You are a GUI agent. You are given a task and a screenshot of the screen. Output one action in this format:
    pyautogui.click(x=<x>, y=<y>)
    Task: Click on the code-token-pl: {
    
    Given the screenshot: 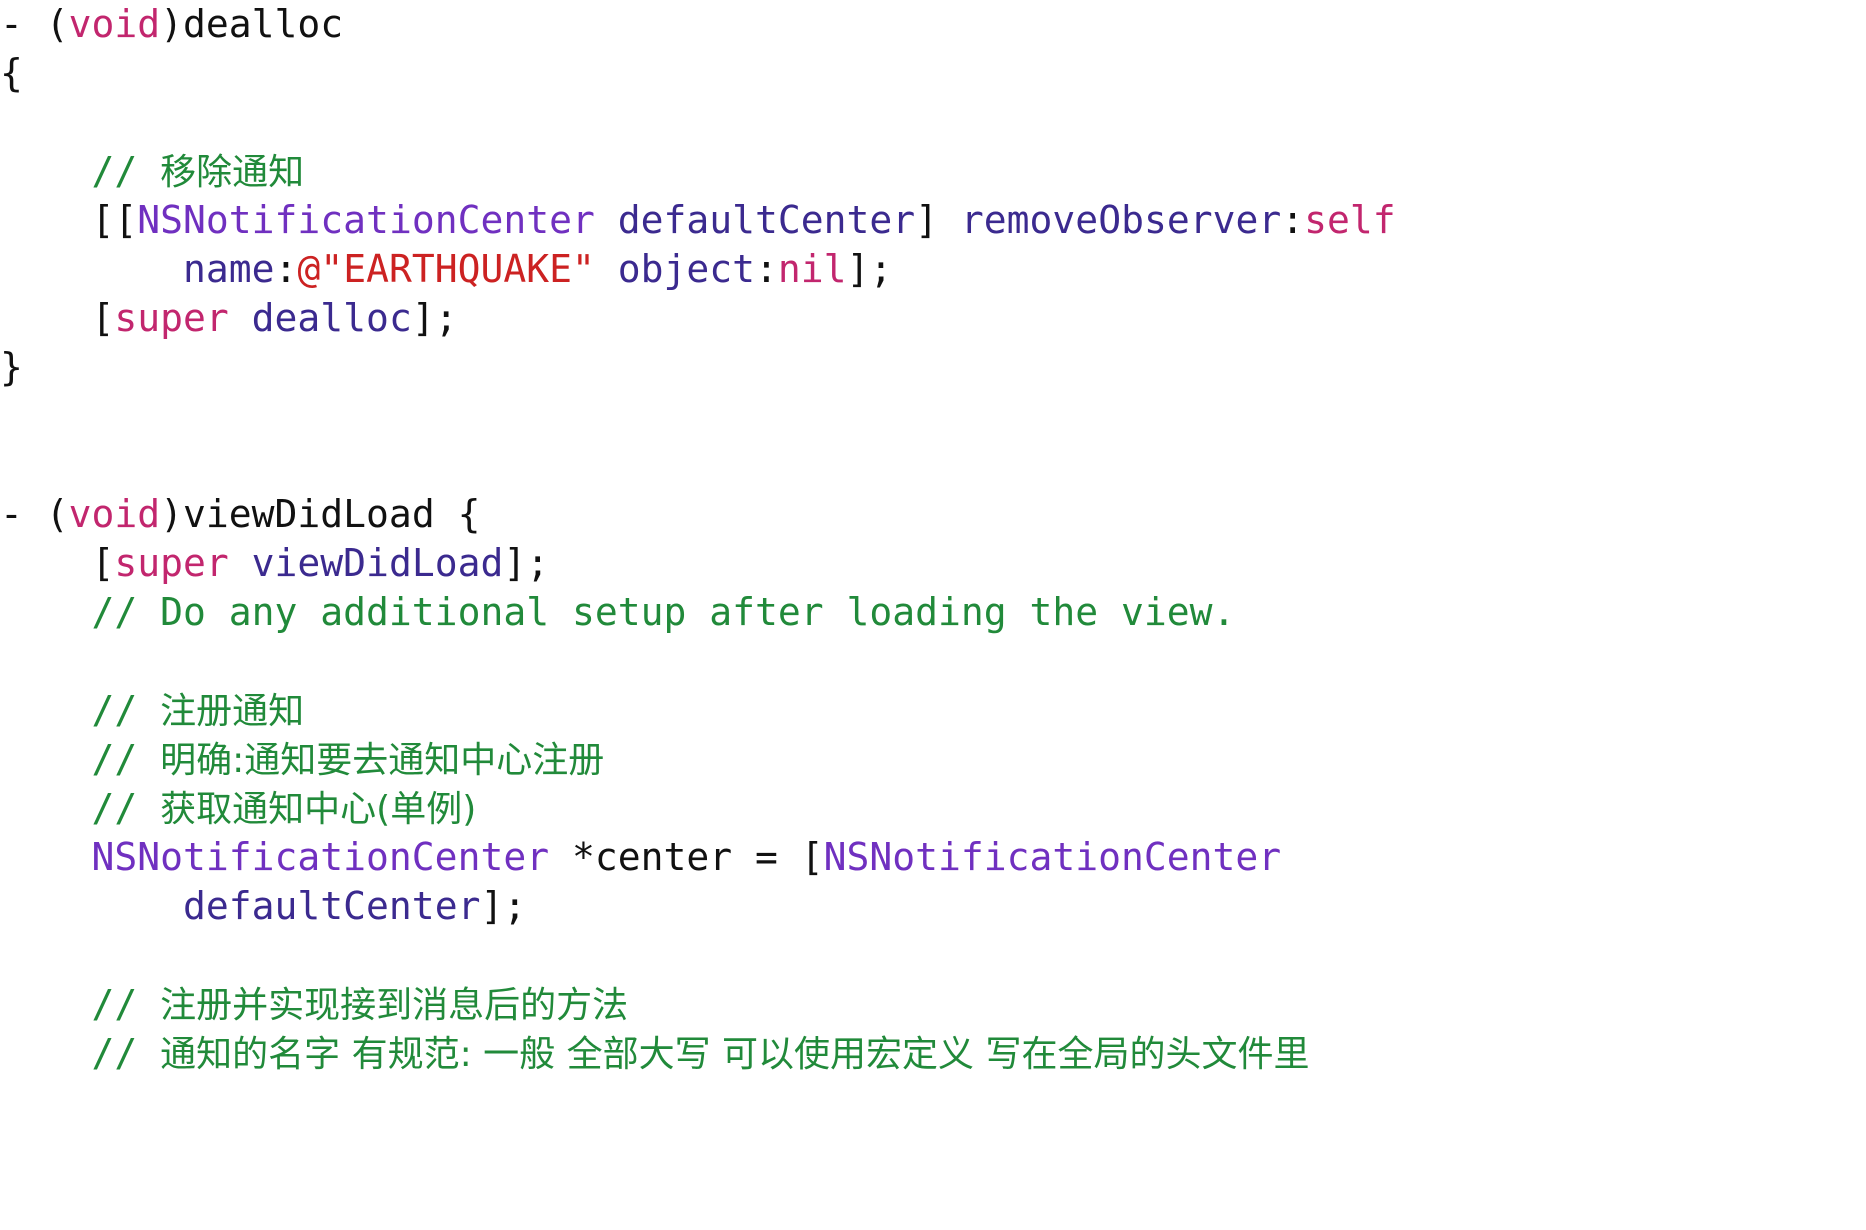 What is the action you would take?
    pyautogui.click(x=11, y=73)
    